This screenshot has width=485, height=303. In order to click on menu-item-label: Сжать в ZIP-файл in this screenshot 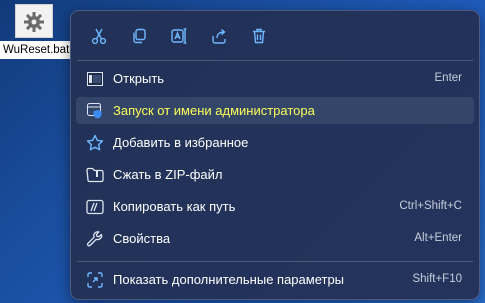, I will do `click(168, 174)`.